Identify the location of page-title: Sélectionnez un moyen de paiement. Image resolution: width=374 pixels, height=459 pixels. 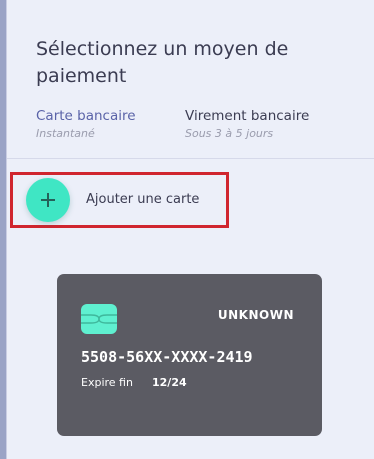
(162, 62).